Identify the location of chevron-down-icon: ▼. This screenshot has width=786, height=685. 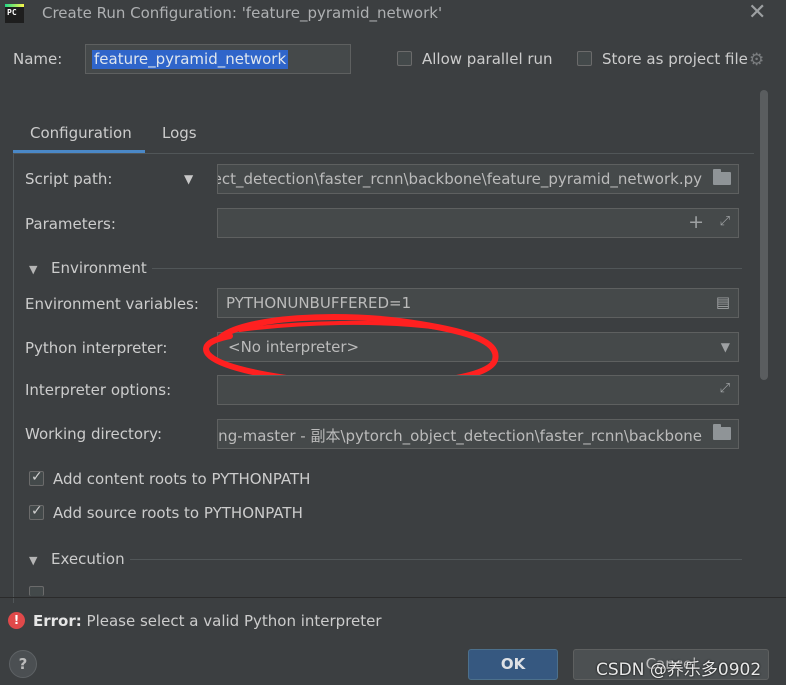
(725, 347).